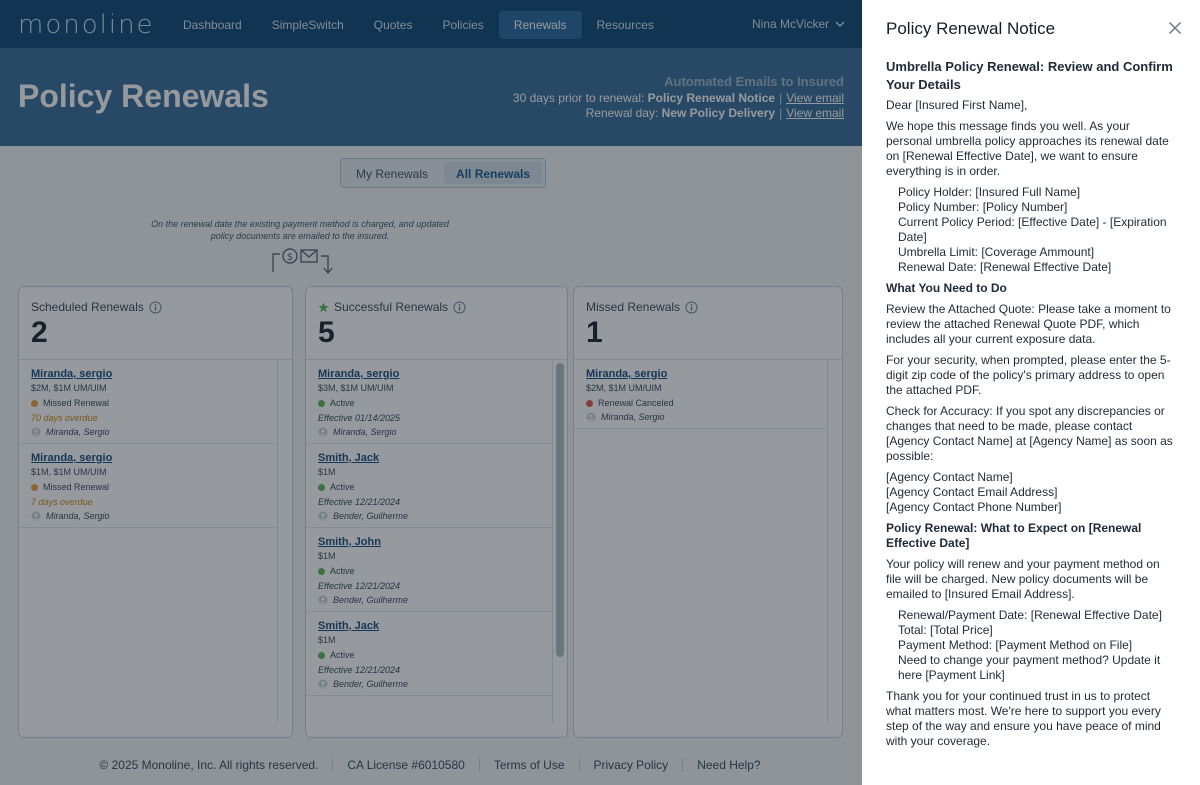  I want to click on list-item: Policy Holder: [Insured Full Name], so click(989, 192).